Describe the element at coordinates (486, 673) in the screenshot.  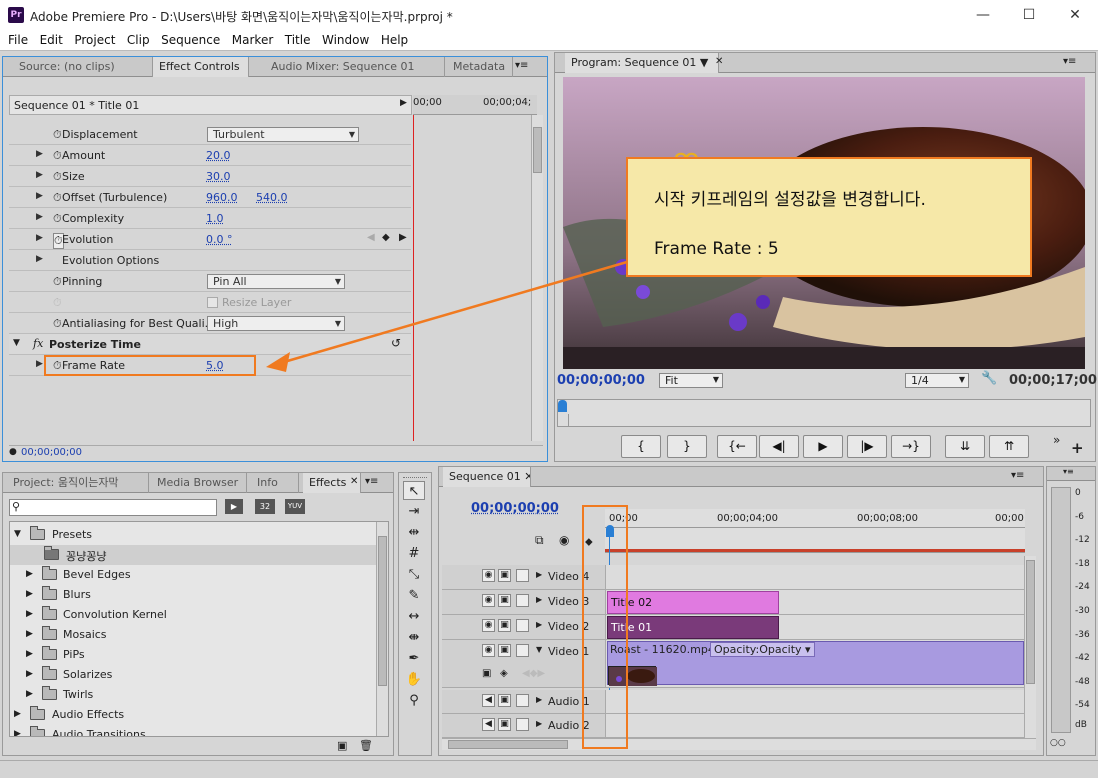
I see `display-style-icon: ▣` at that location.